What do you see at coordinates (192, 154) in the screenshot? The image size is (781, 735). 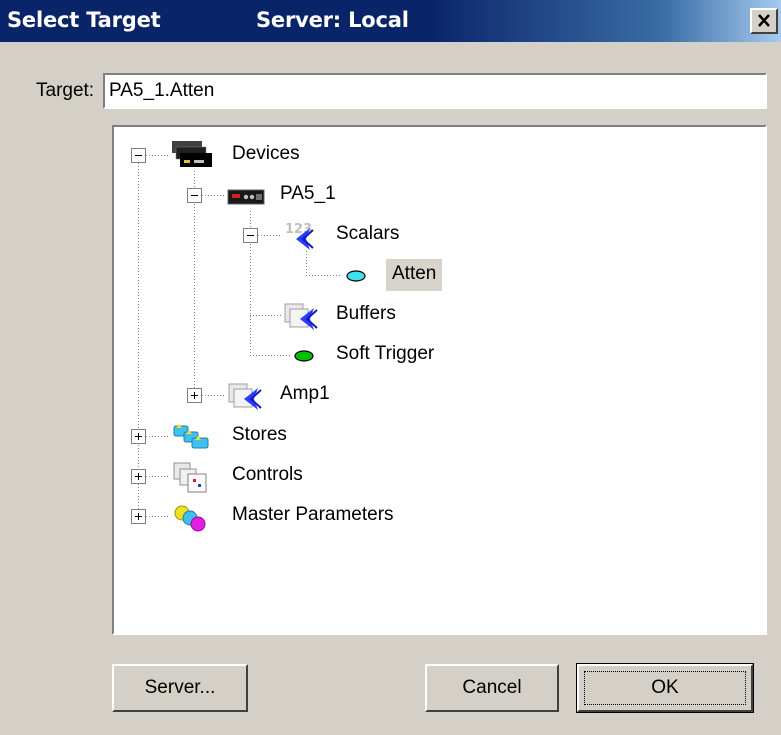 I see `devices-stack-icon` at bounding box center [192, 154].